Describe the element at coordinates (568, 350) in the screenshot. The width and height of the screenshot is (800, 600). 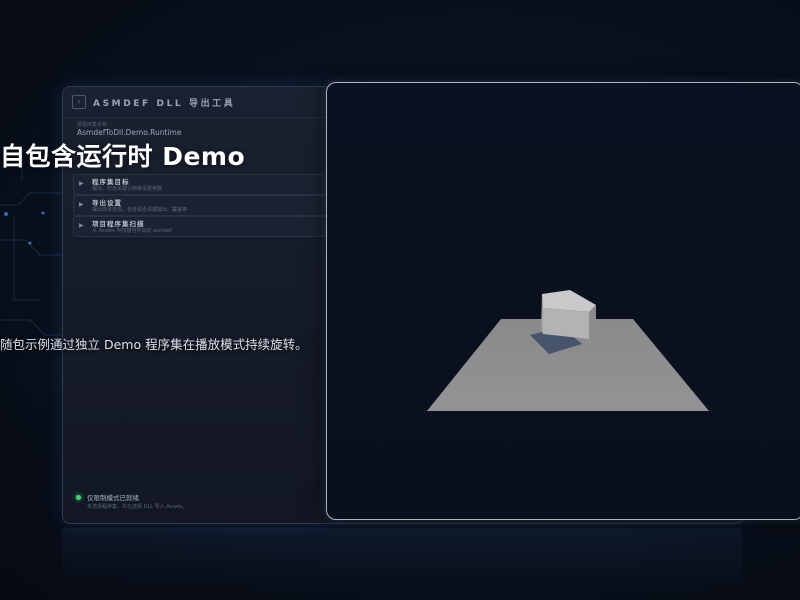
I see `demo-scene` at that location.